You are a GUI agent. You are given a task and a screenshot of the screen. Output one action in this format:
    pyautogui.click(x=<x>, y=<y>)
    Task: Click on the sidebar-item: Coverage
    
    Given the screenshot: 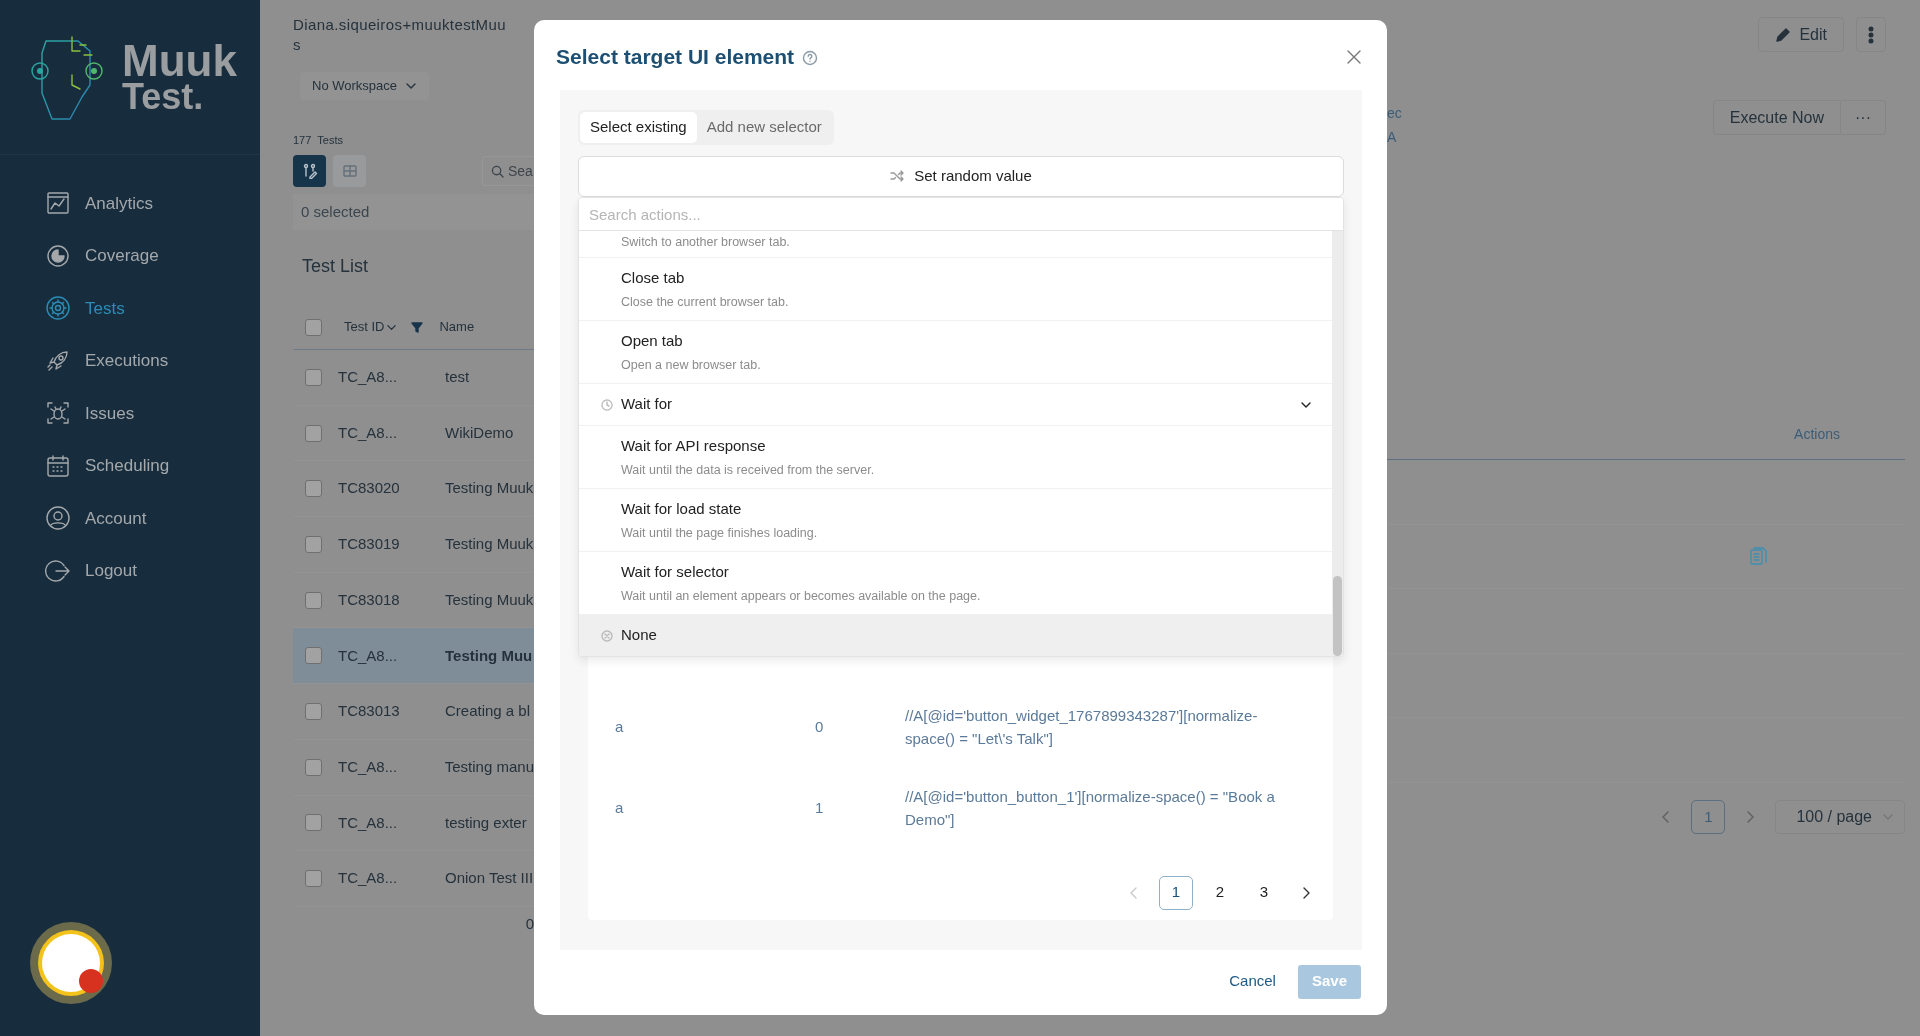 What is the action you would take?
    pyautogui.click(x=130, y=255)
    